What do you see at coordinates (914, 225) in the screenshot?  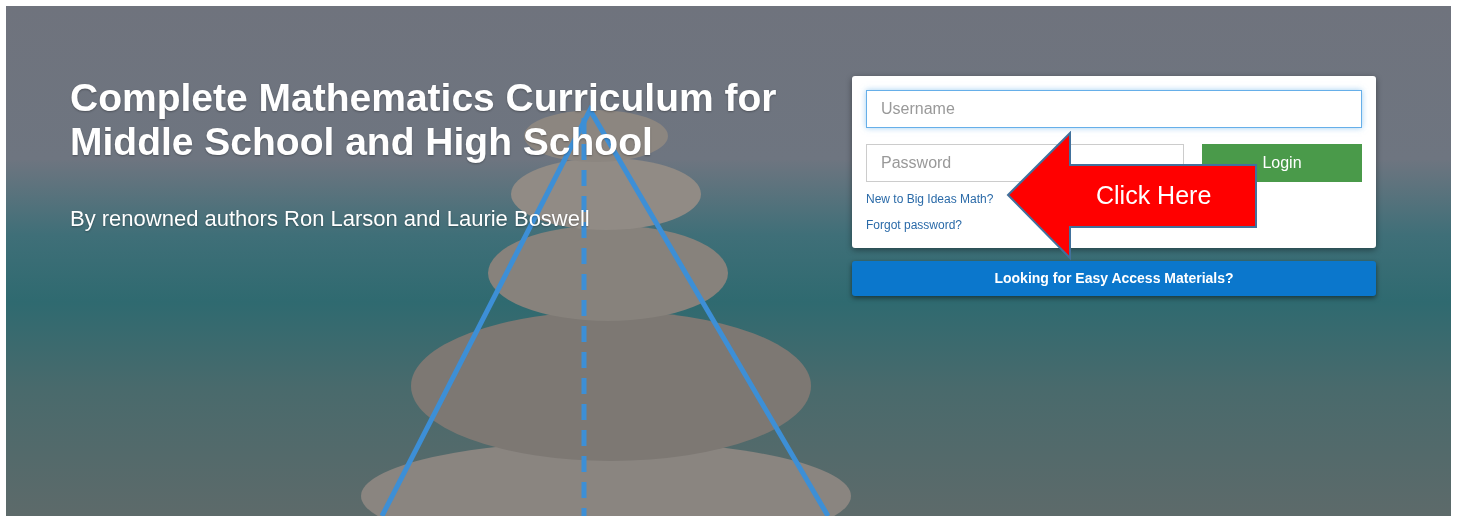 I see `text-link: Forgot password?` at bounding box center [914, 225].